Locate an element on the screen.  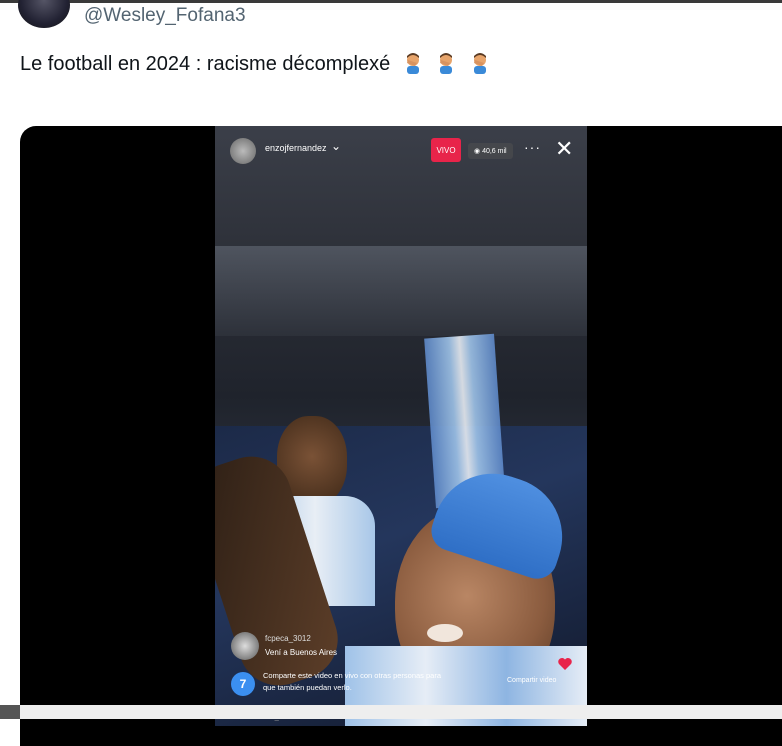
commenter-avatar is located at coordinates (245, 646).